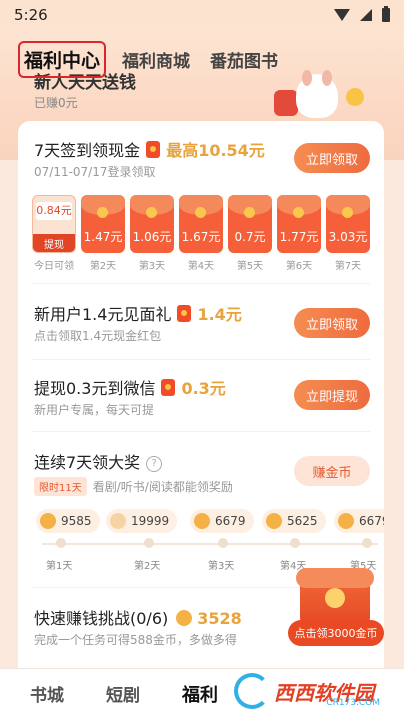 The height and width of the screenshot is (718, 404). Describe the element at coordinates (95, 172) in the screenshot. I see `checkin-dates: 07/11-07/17登录领取` at that location.